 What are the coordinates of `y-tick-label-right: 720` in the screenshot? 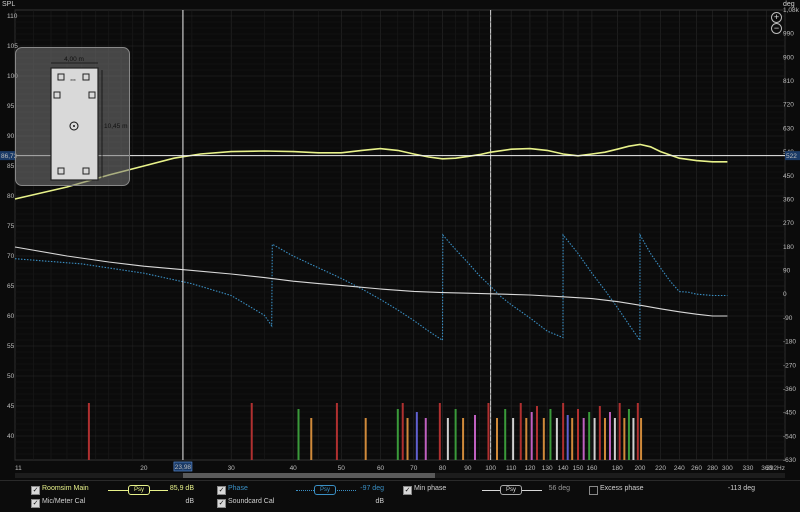 It's located at (788, 105).